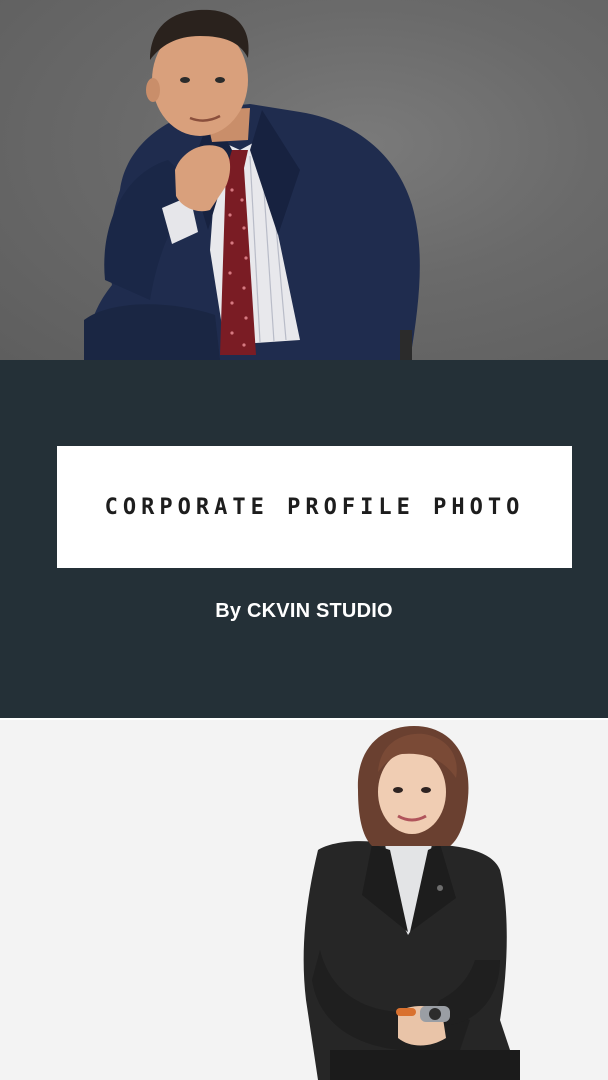 This screenshot has width=608, height=1080. What do you see at coordinates (411, 903) in the screenshot?
I see `woman-portrait-illustration` at bounding box center [411, 903].